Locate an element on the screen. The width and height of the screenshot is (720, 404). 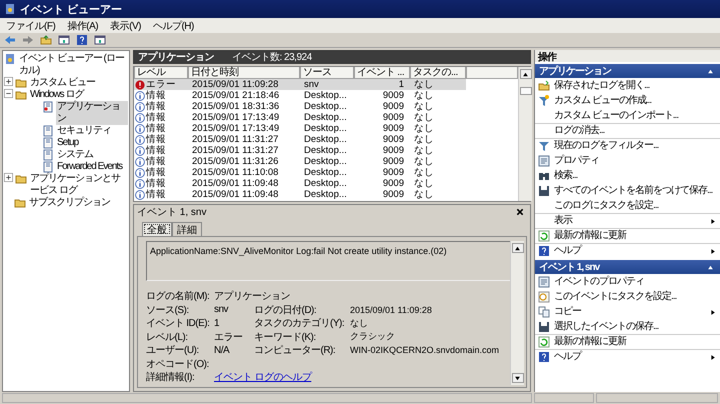
tree-item: イベント ビューアー (ローカル) is located at coordinates (73, 65).